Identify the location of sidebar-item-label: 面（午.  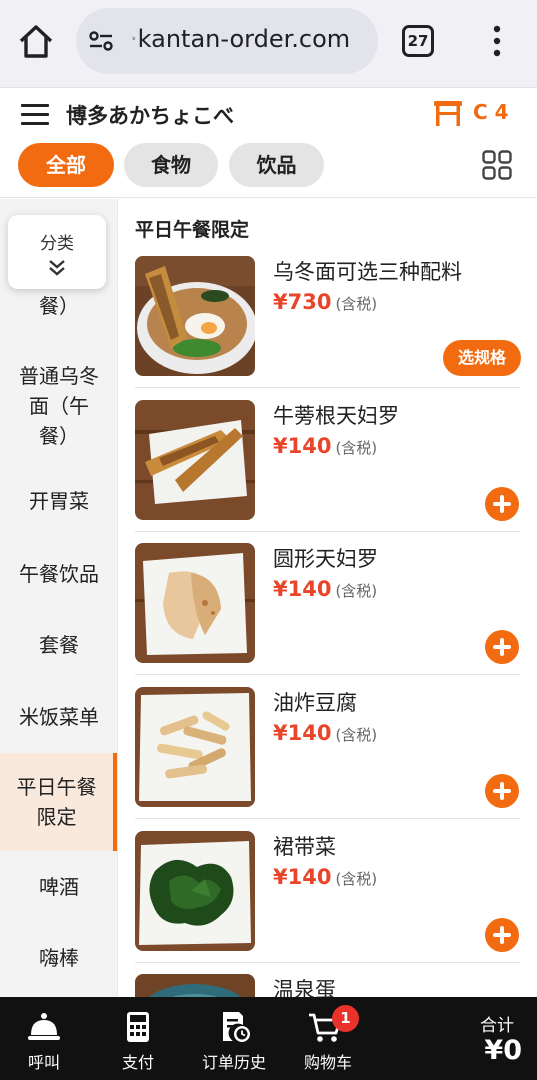
(59, 406).